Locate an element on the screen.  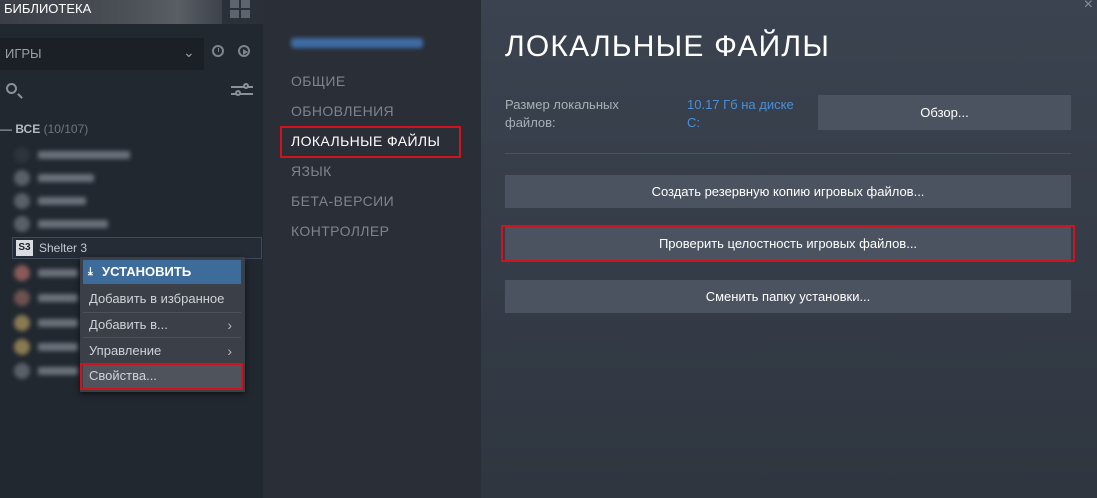
page-title: ЛОКАЛЬНЫЕ ФАЙЛЫ is located at coordinates (668, 46).